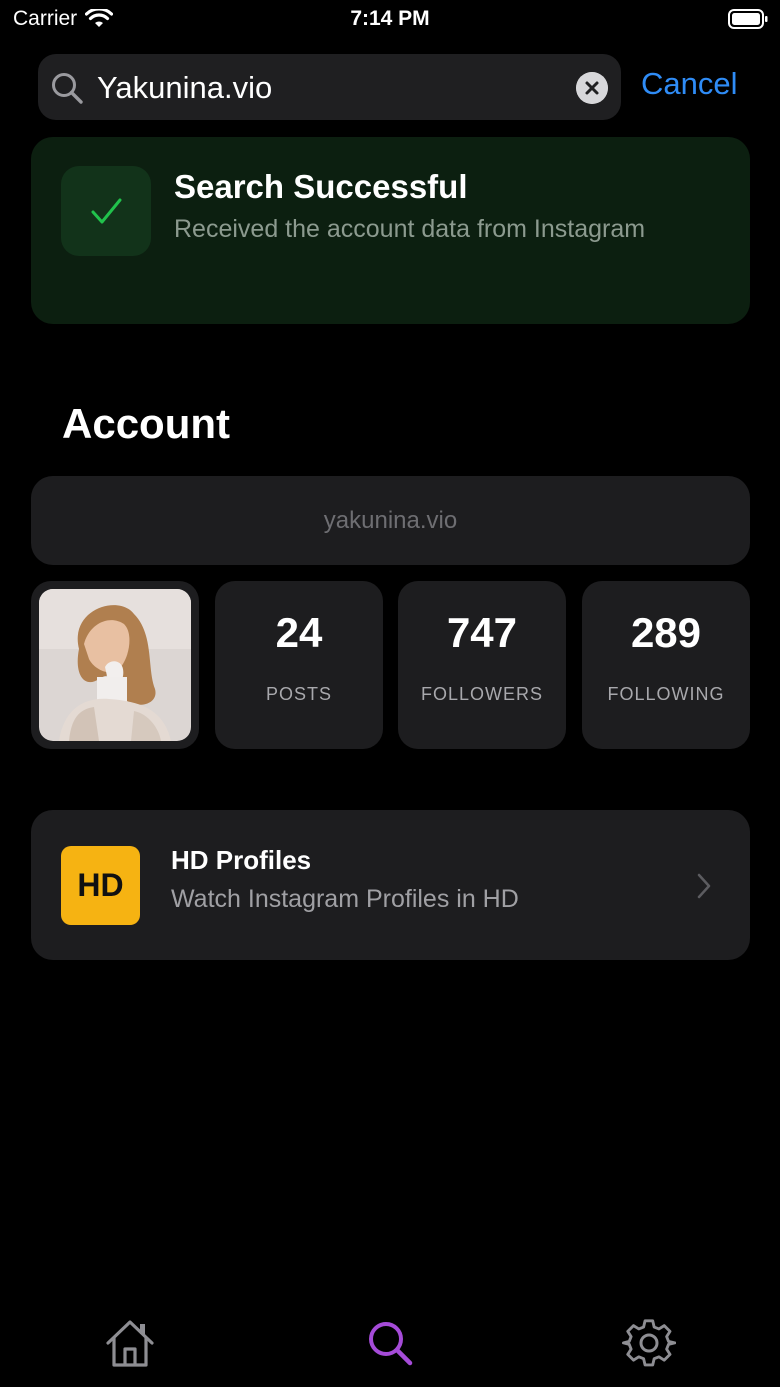 The width and height of the screenshot is (780, 1387). What do you see at coordinates (299, 632) in the screenshot?
I see `posts-count: 24` at bounding box center [299, 632].